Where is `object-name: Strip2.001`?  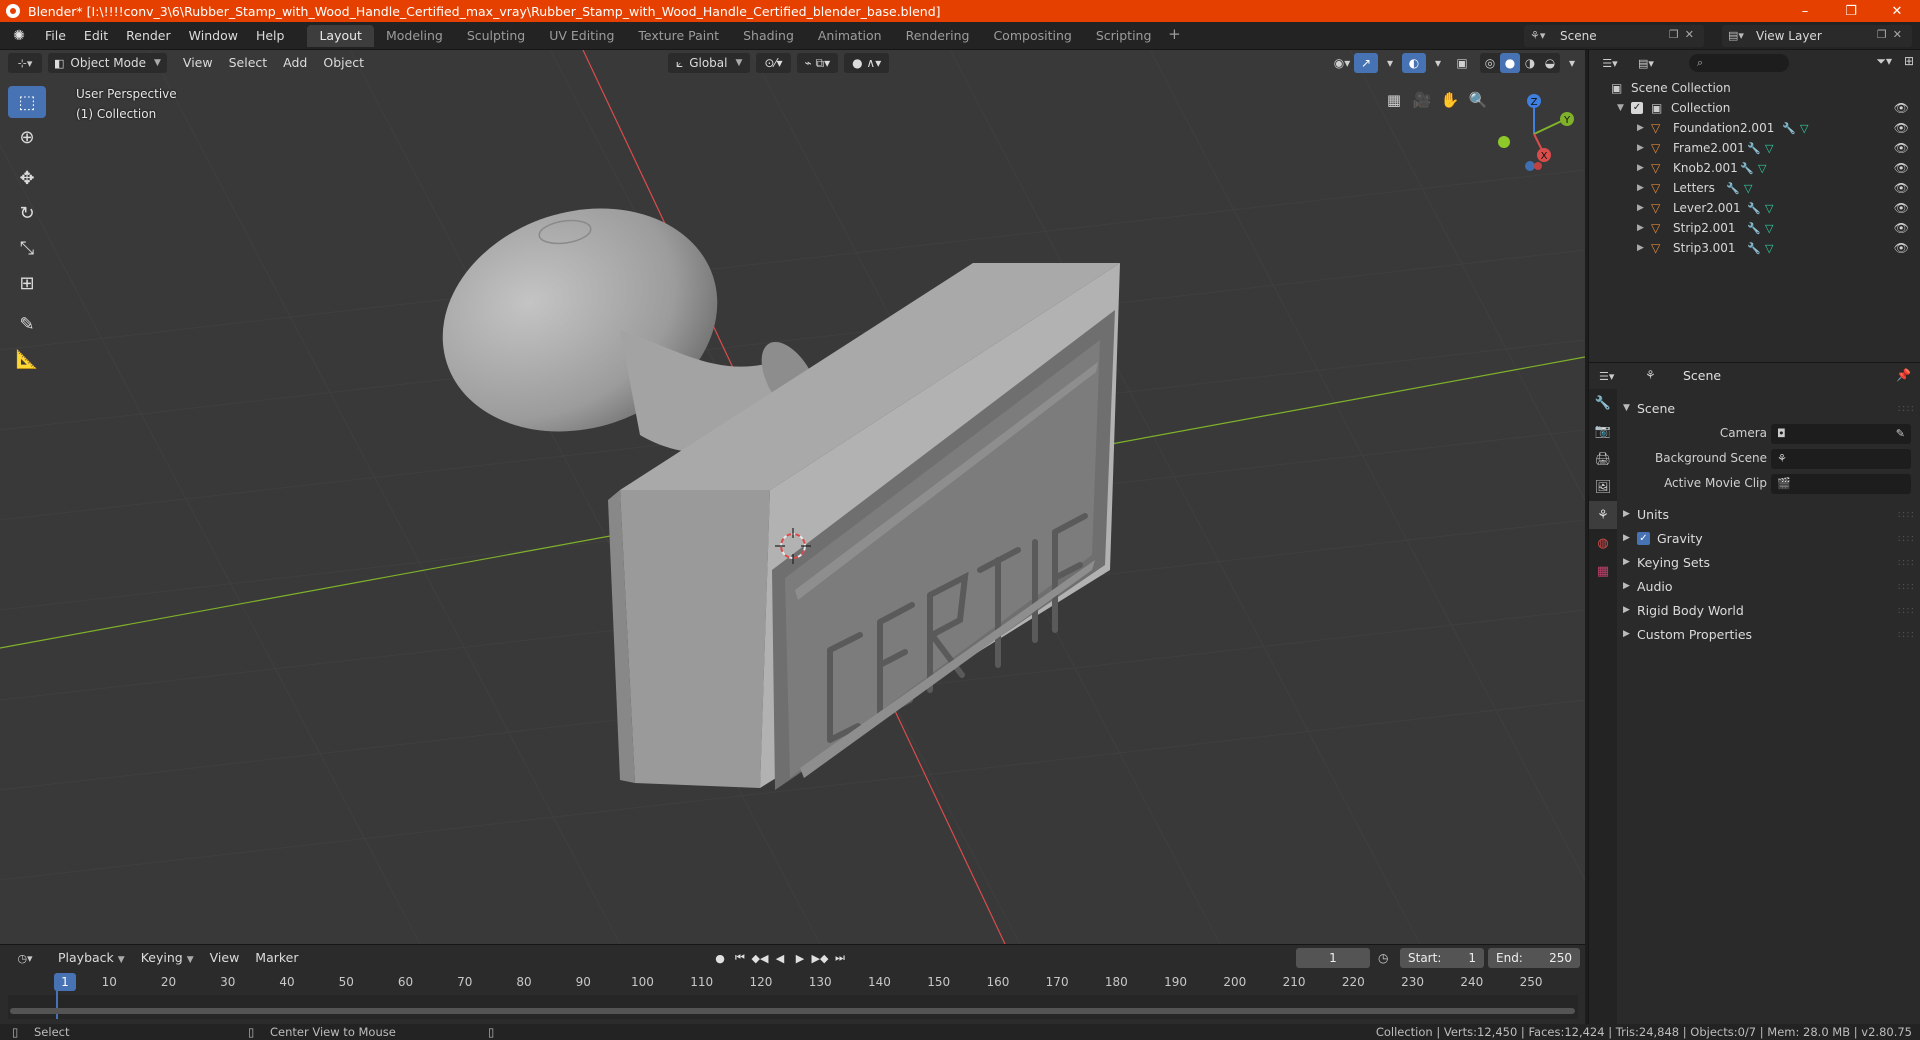 object-name: Strip2.001 is located at coordinates (1704, 228).